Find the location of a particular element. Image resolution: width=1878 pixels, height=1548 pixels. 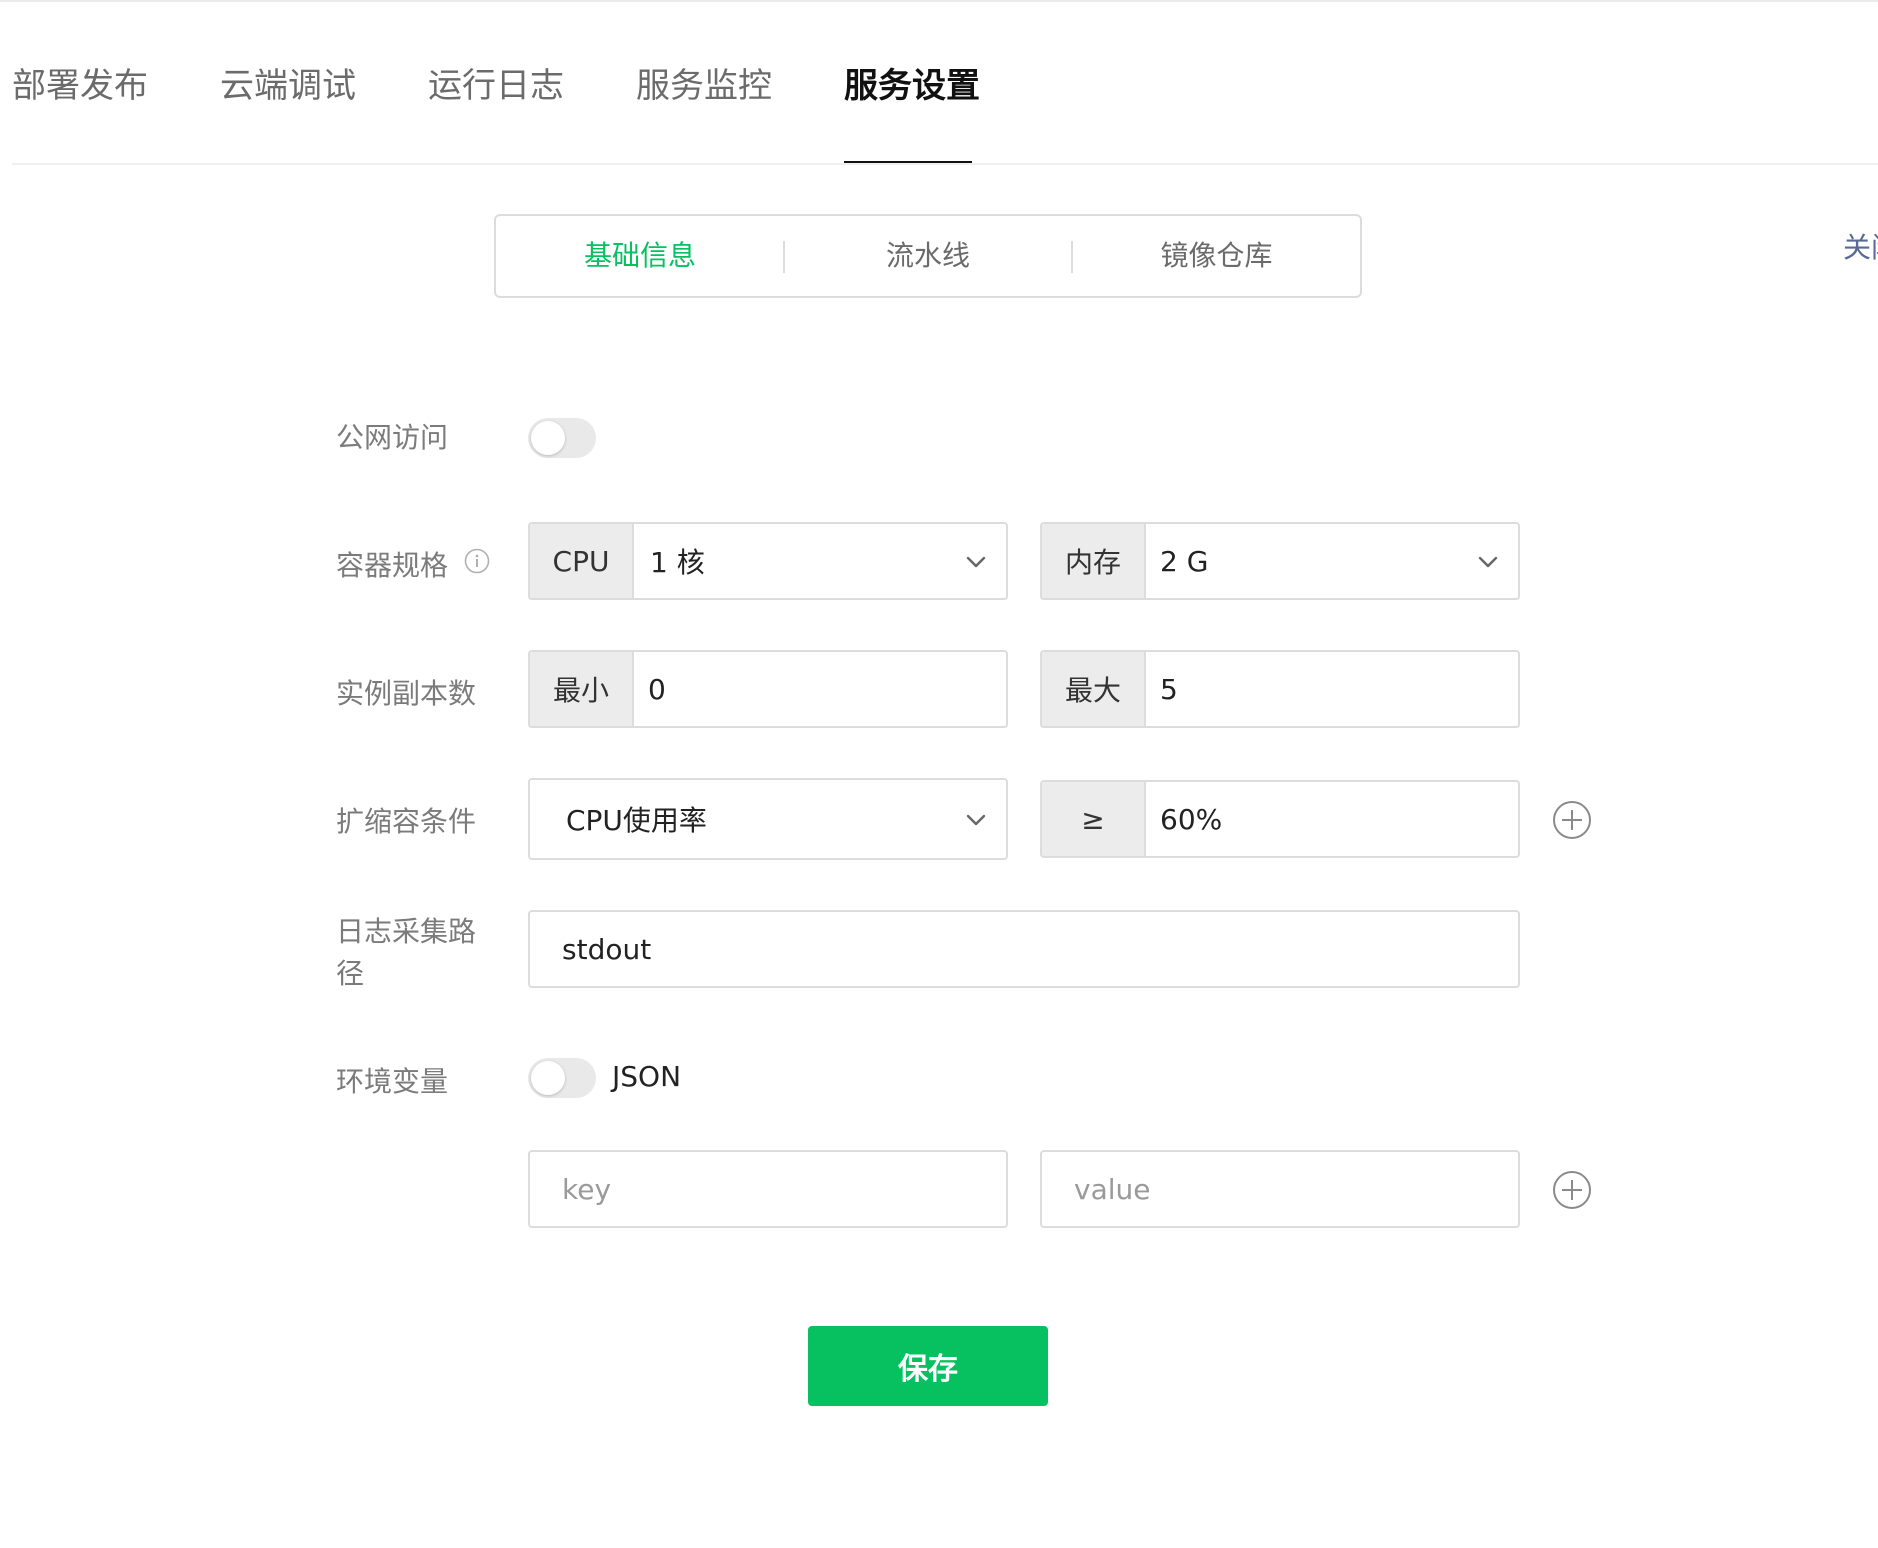

operator-addon: ≥ is located at coordinates (1094, 819).